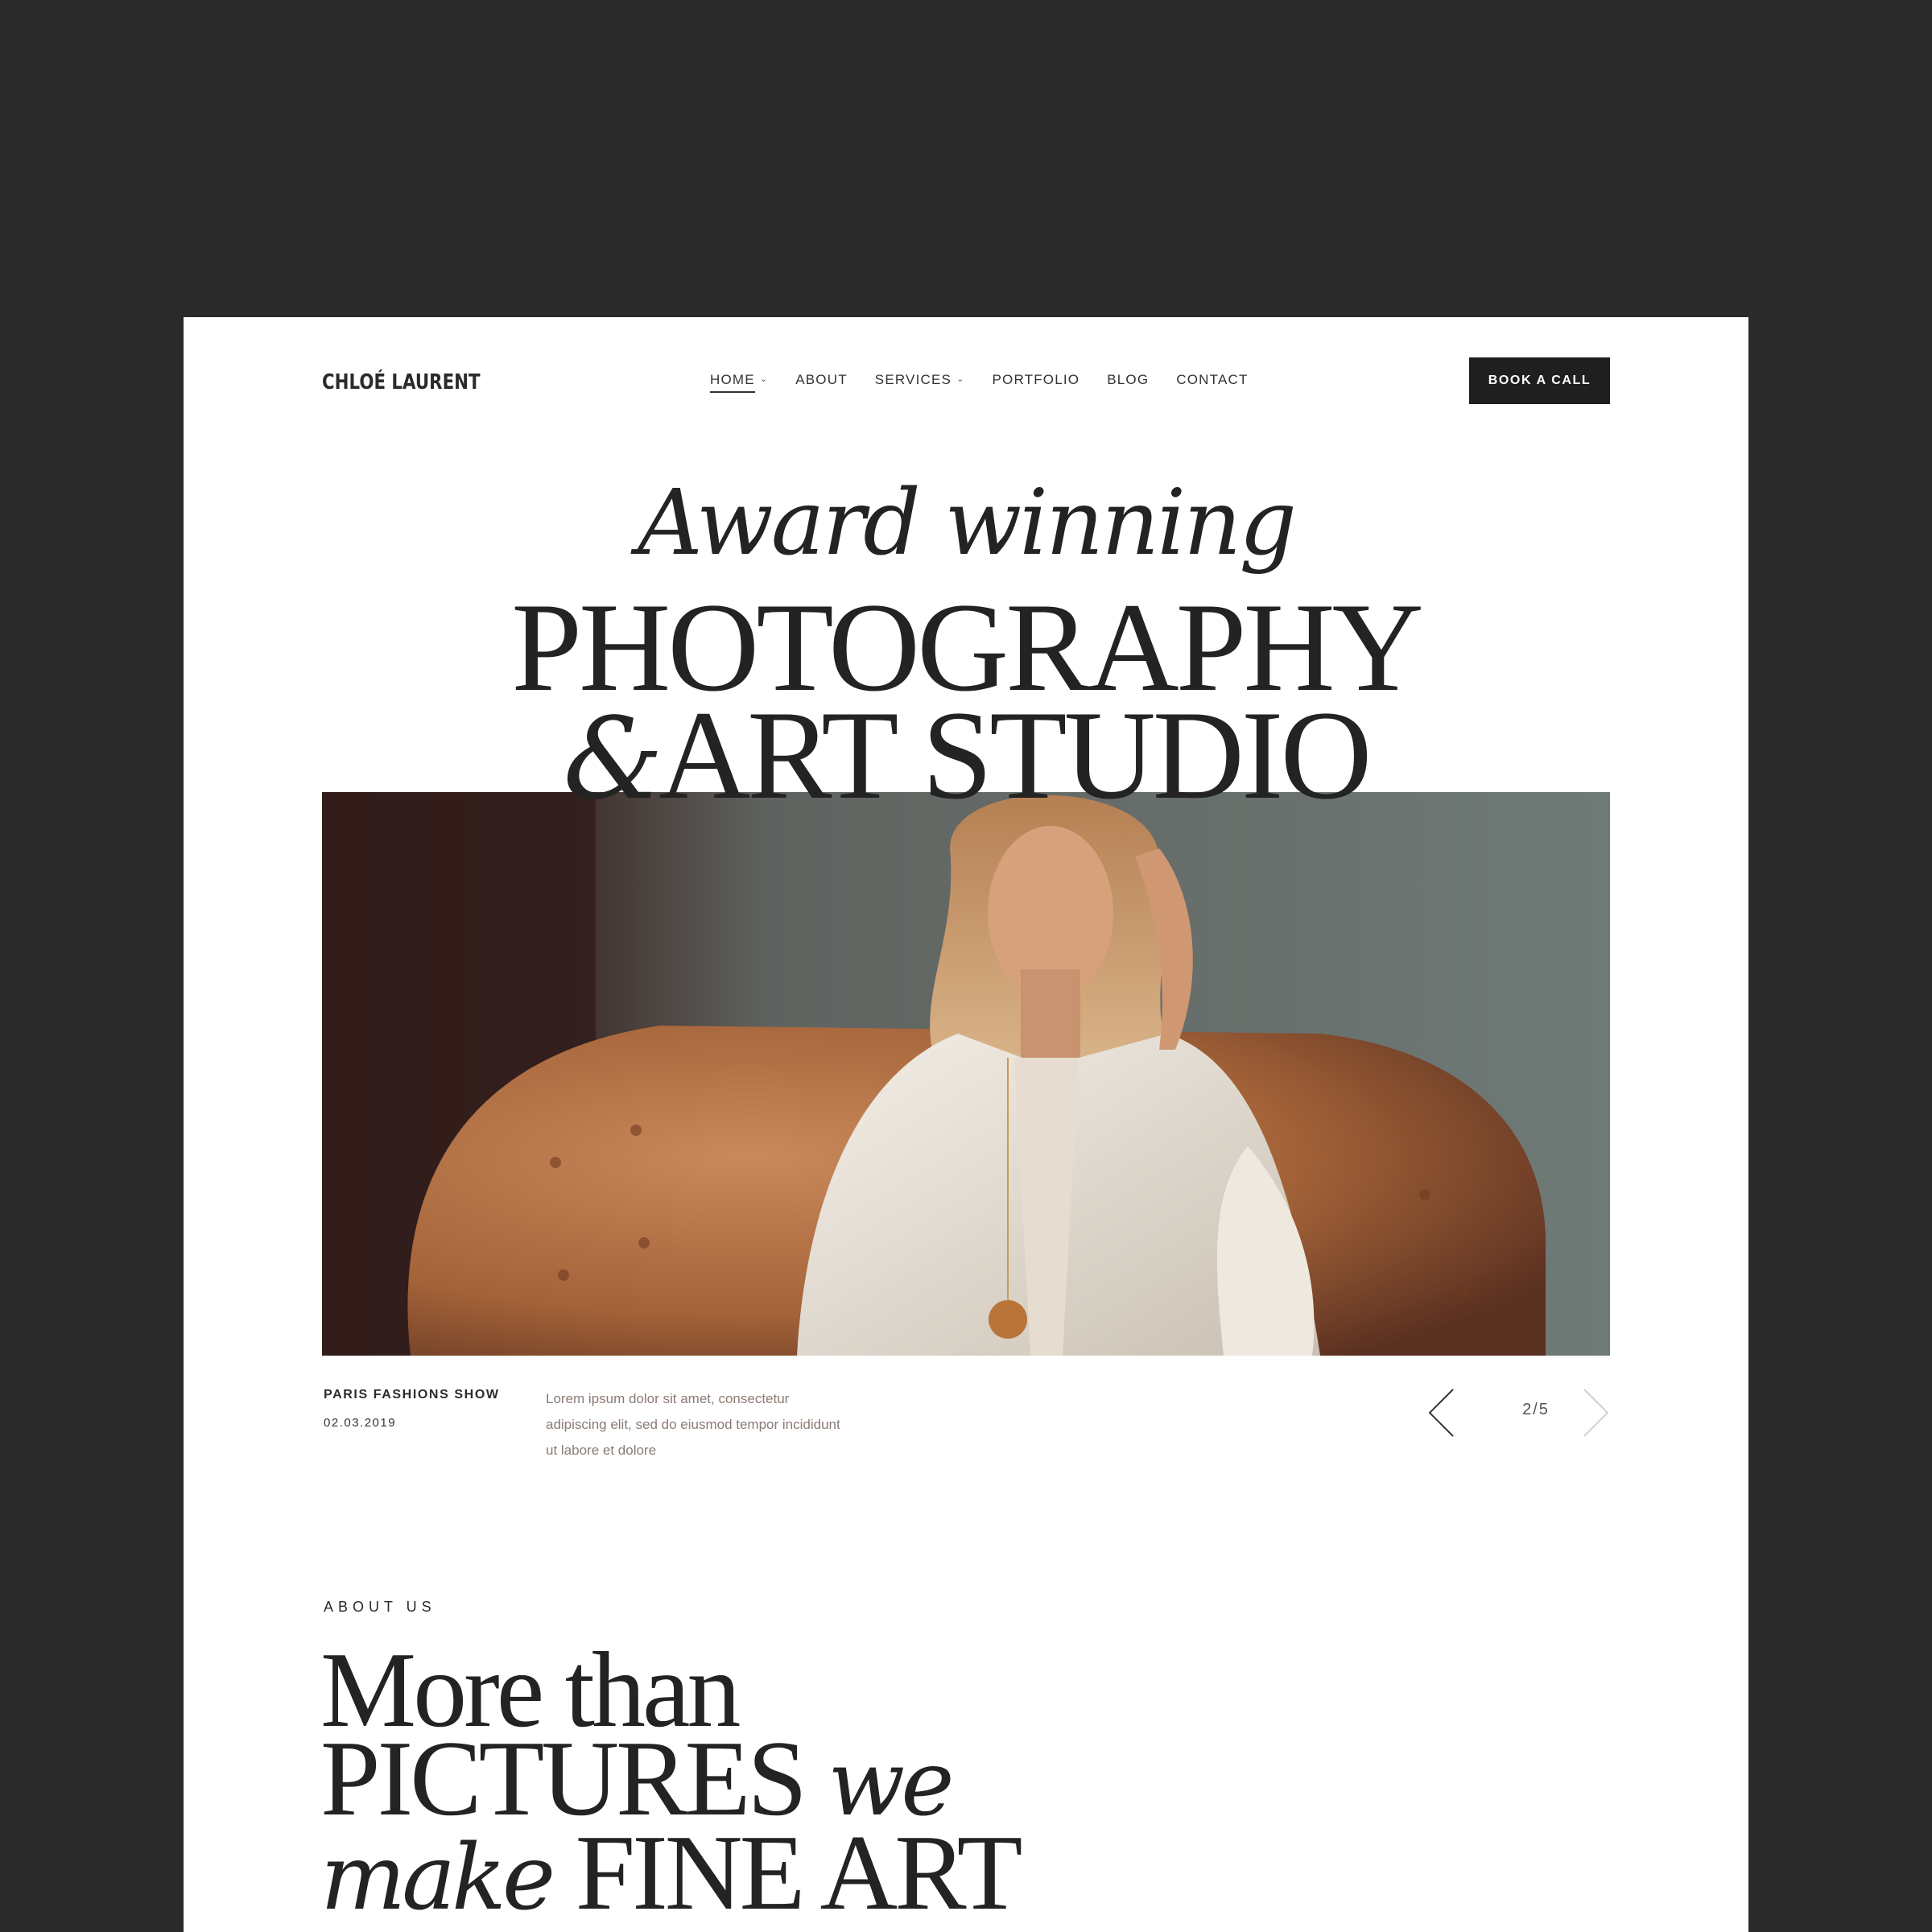 The height and width of the screenshot is (1932, 1932). I want to click on nav-item-home: HOME ⌄, so click(739, 384).